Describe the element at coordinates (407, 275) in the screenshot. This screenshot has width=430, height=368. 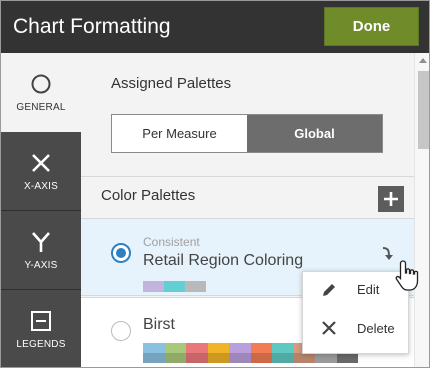
I see `hand-cursor-icon` at that location.